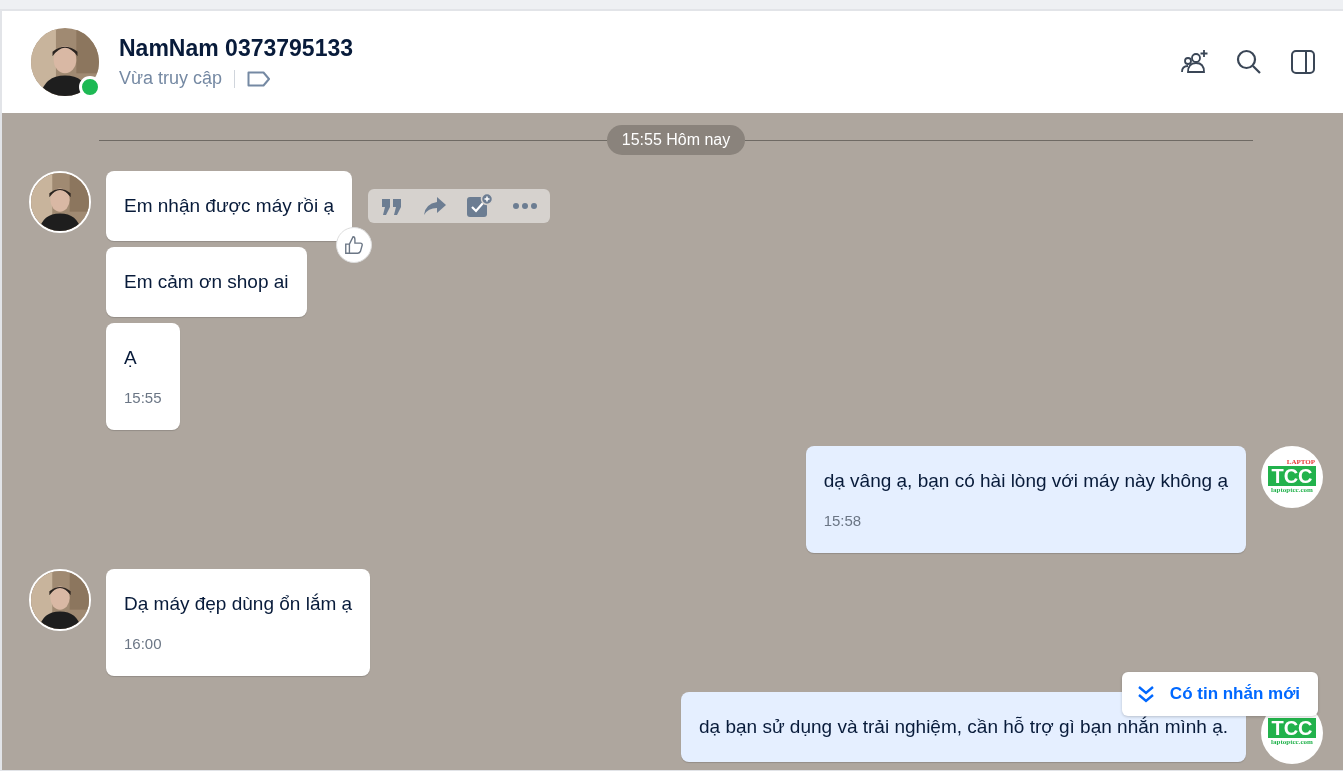  Describe the element at coordinates (1025, 481) in the screenshot. I see `message-text: dạ vâng ạ, bạn có hài lòng với máy này không ạ` at that location.